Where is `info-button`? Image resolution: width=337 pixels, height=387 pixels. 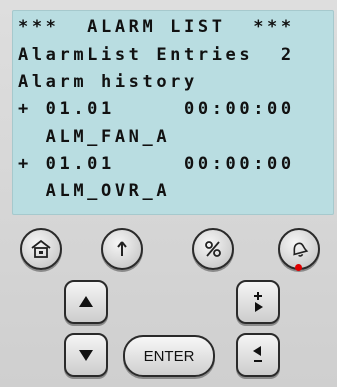 info-button is located at coordinates (122, 249).